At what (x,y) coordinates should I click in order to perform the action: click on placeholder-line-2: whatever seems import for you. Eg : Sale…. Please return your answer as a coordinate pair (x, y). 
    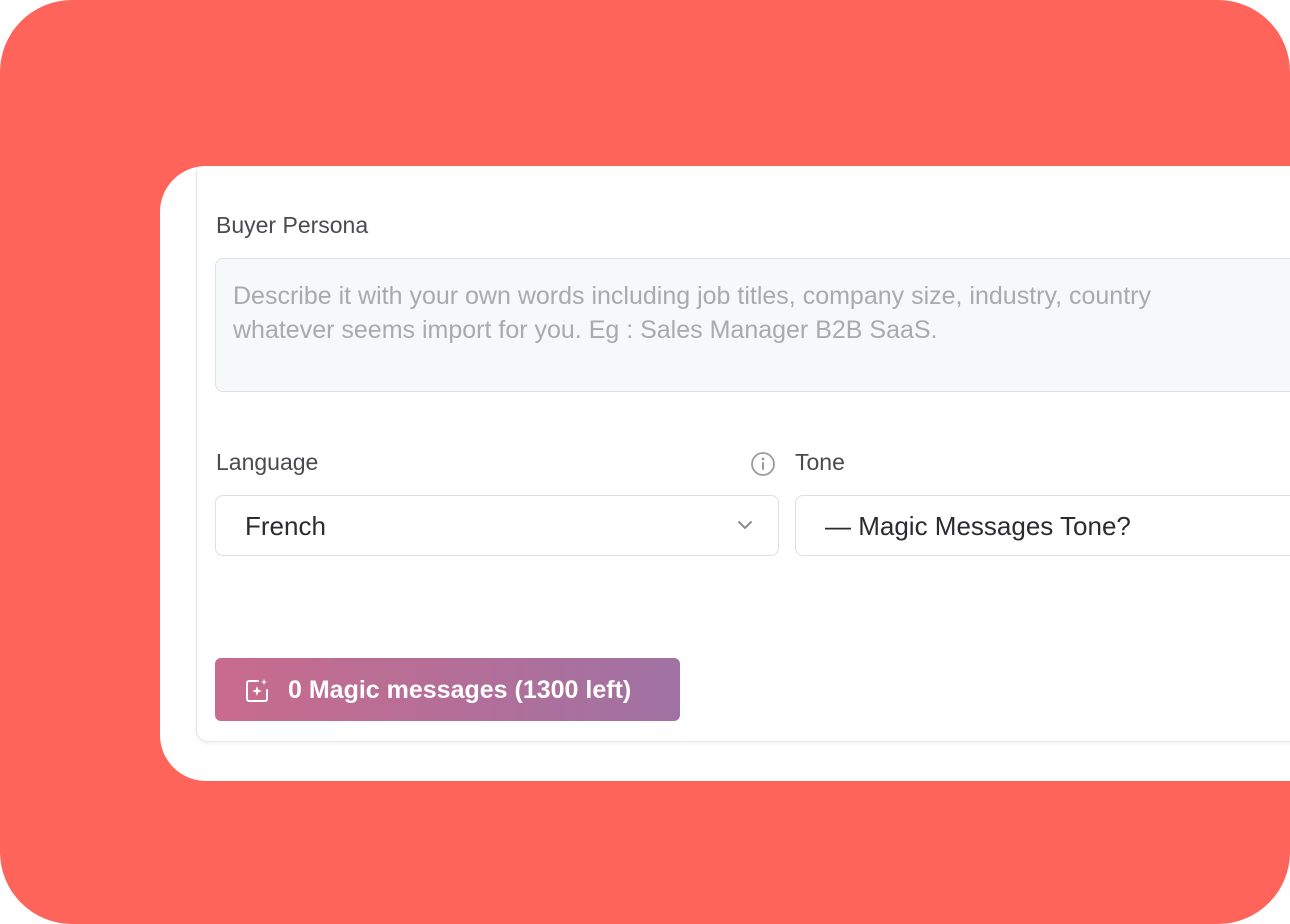
    Looking at the image, I should click on (585, 330).